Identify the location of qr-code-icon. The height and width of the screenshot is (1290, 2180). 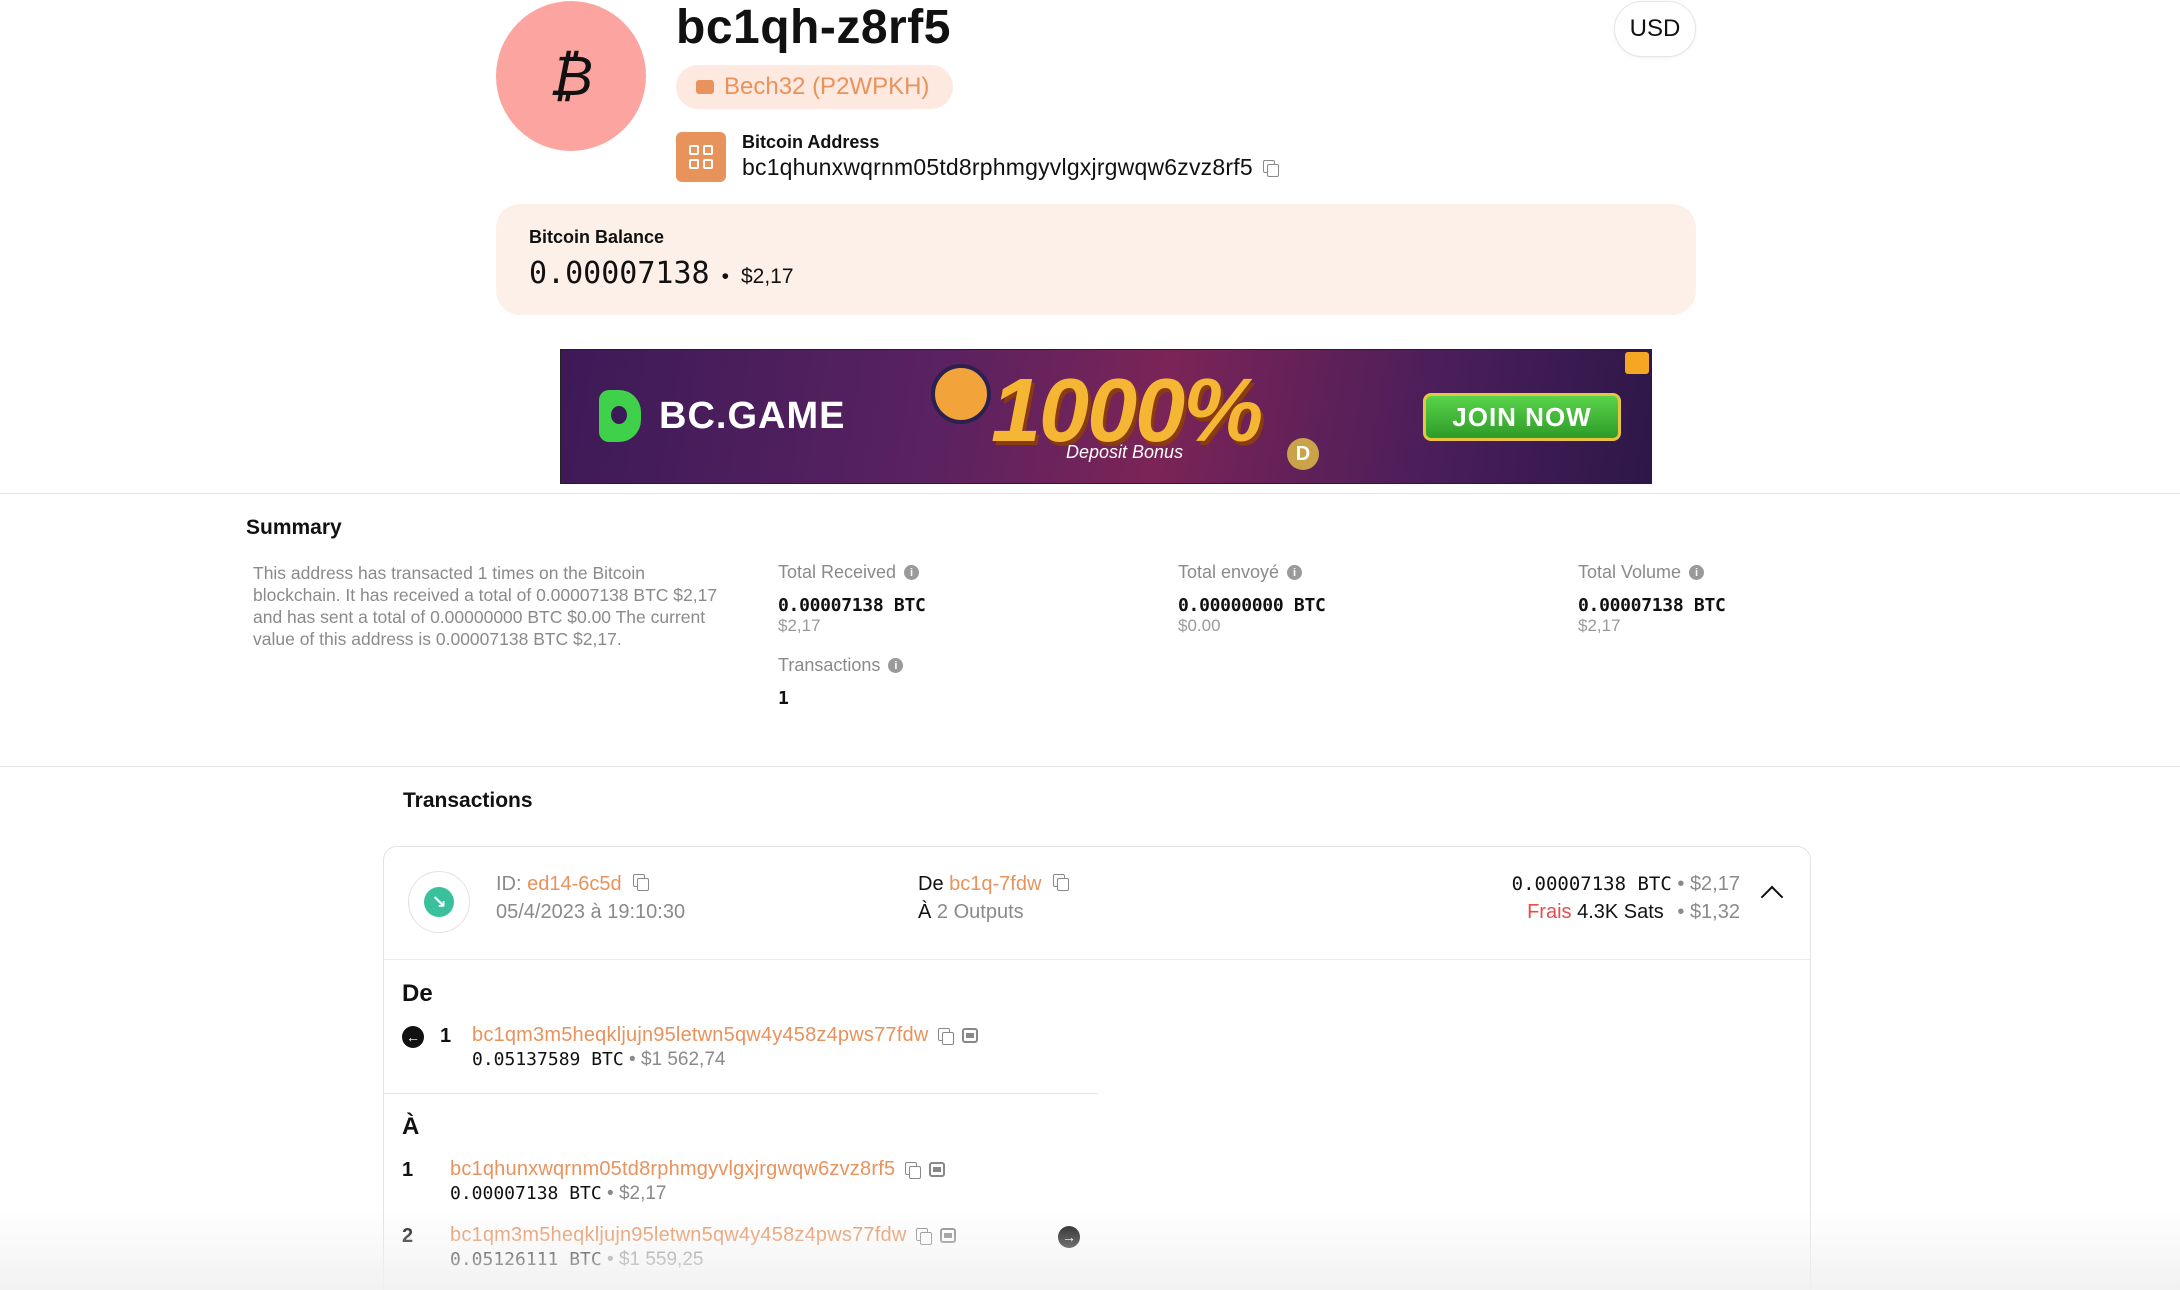
(701, 157).